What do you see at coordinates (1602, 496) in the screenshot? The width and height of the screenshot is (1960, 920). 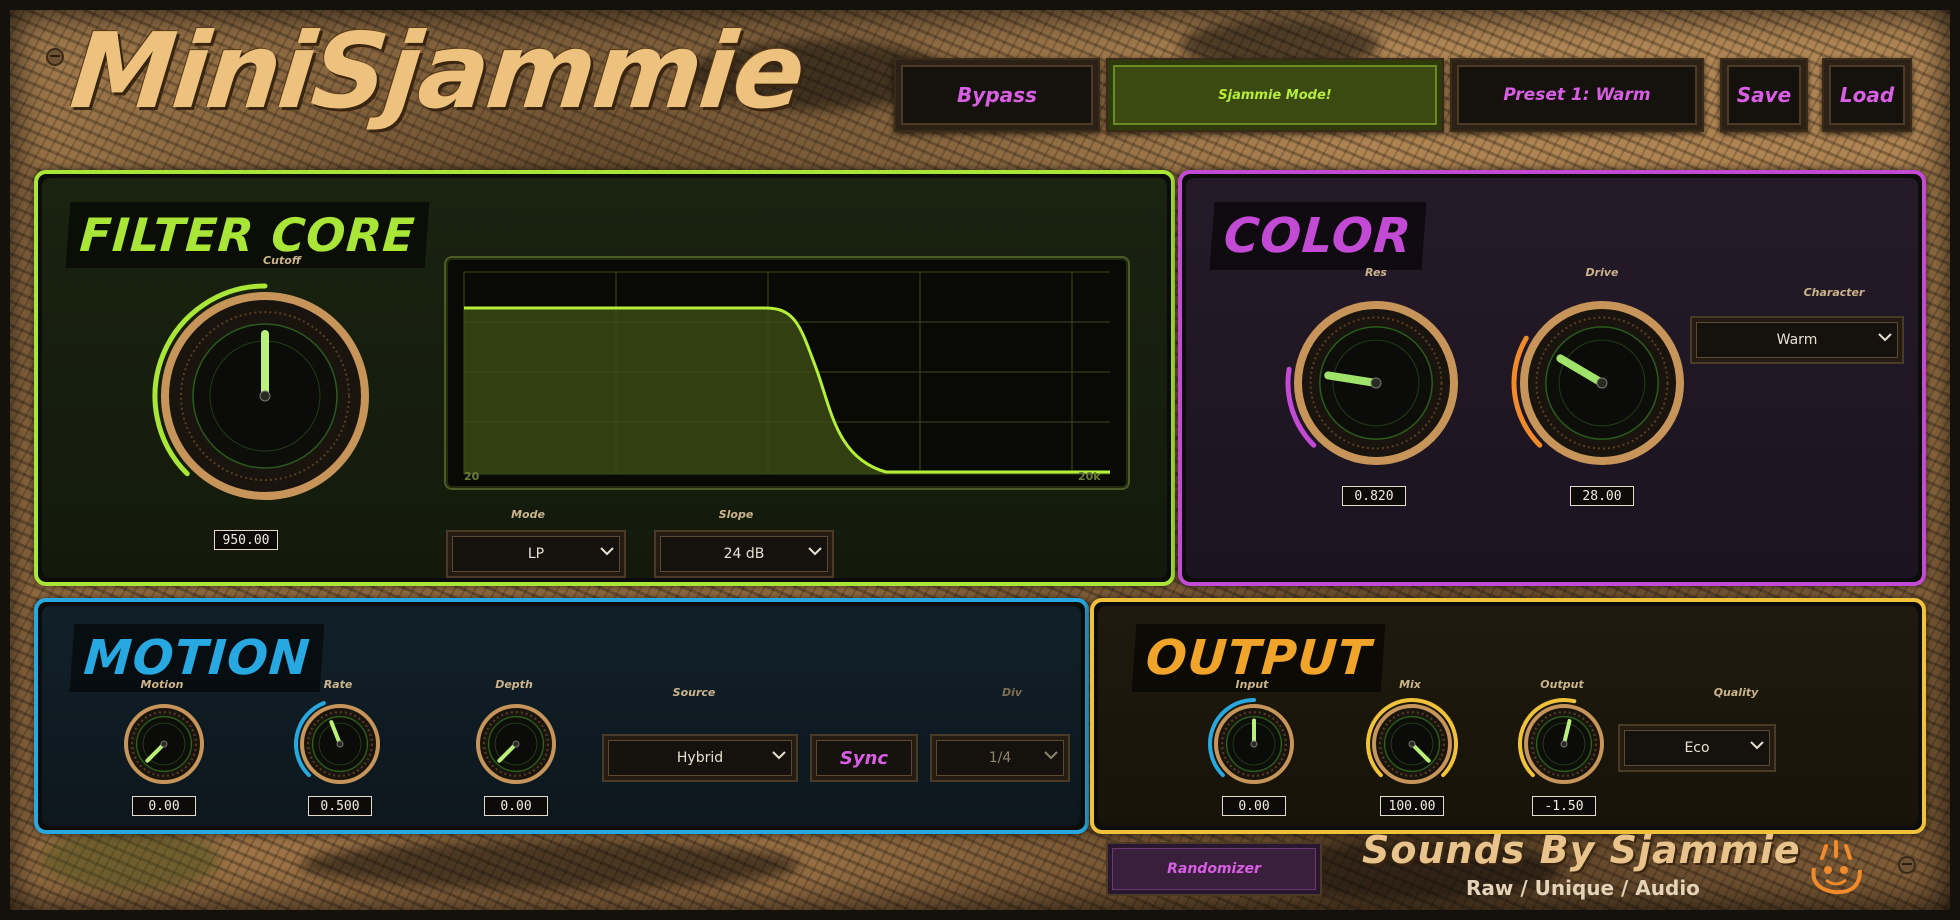 I see `drive-value: 28.00` at bounding box center [1602, 496].